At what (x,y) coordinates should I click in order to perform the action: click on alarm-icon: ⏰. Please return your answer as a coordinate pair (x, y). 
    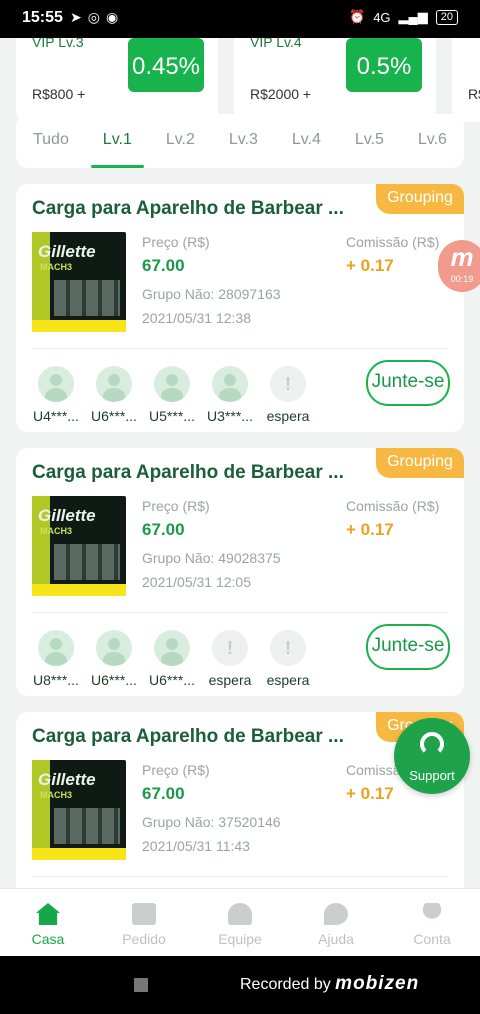
    Looking at the image, I should click on (357, 16).